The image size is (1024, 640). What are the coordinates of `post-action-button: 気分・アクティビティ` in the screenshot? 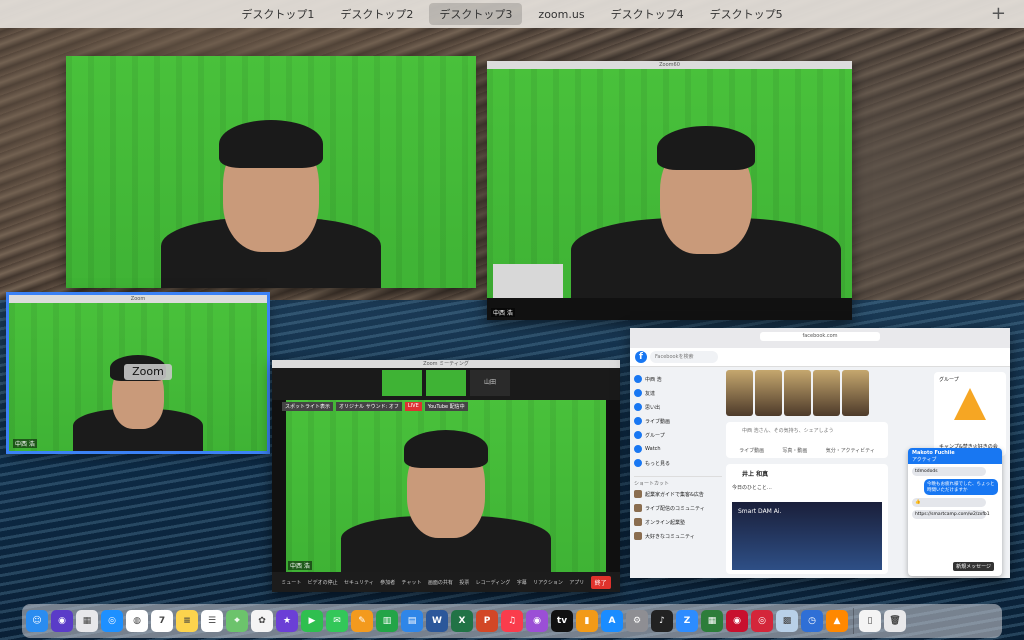 It's located at (850, 450).